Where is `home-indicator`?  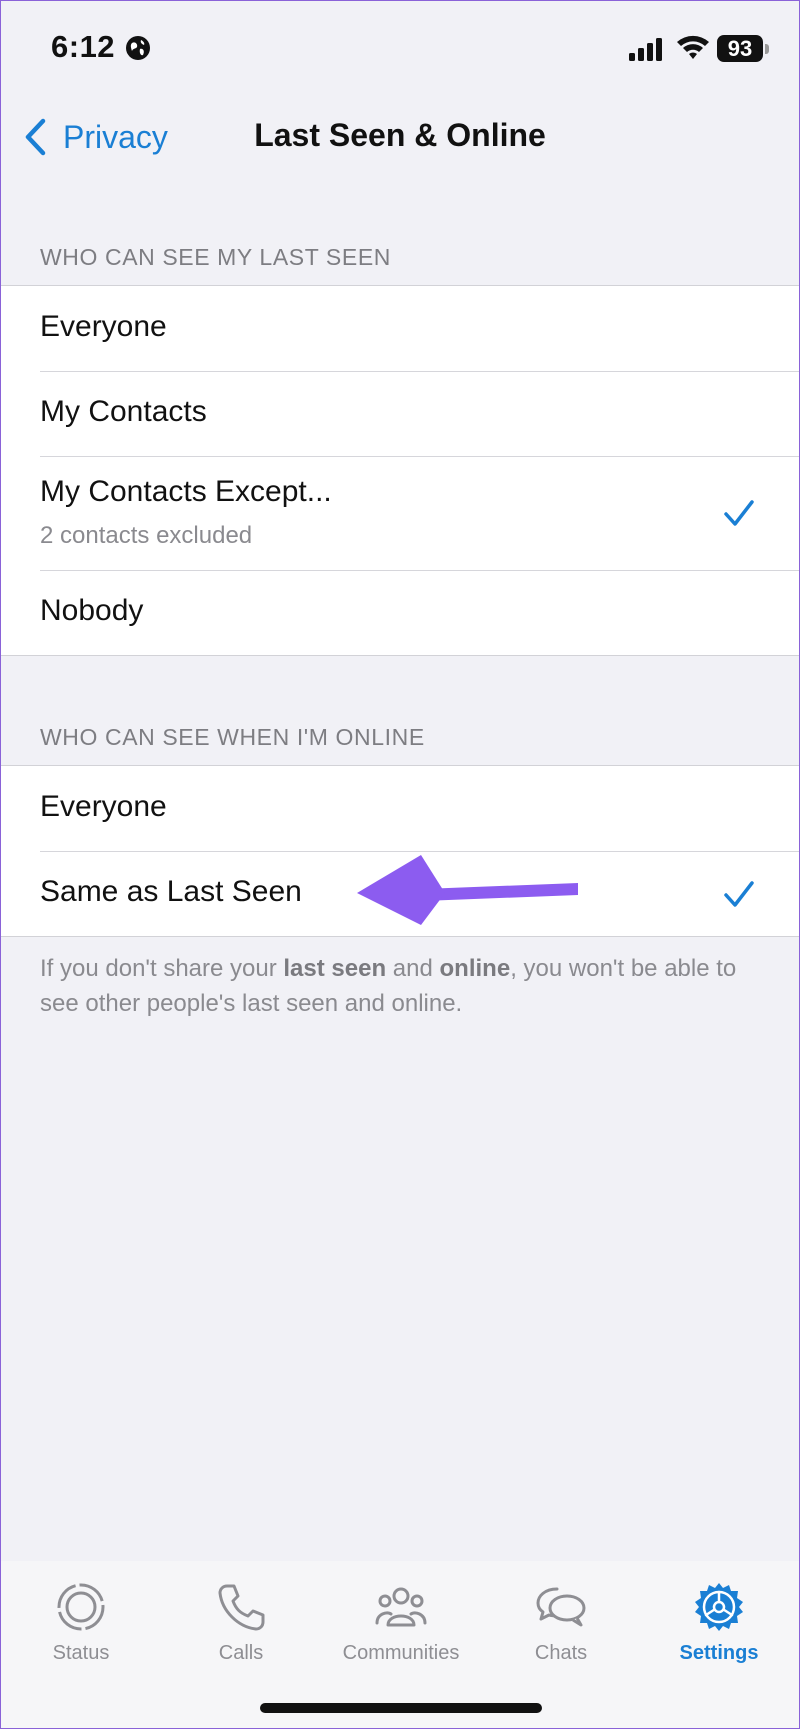
home-indicator is located at coordinates (401, 1708).